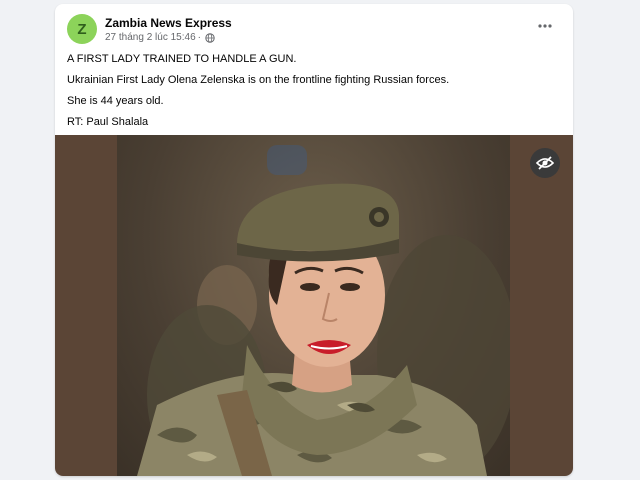  Describe the element at coordinates (82, 29) in the screenshot. I see `avatar: Z` at that location.